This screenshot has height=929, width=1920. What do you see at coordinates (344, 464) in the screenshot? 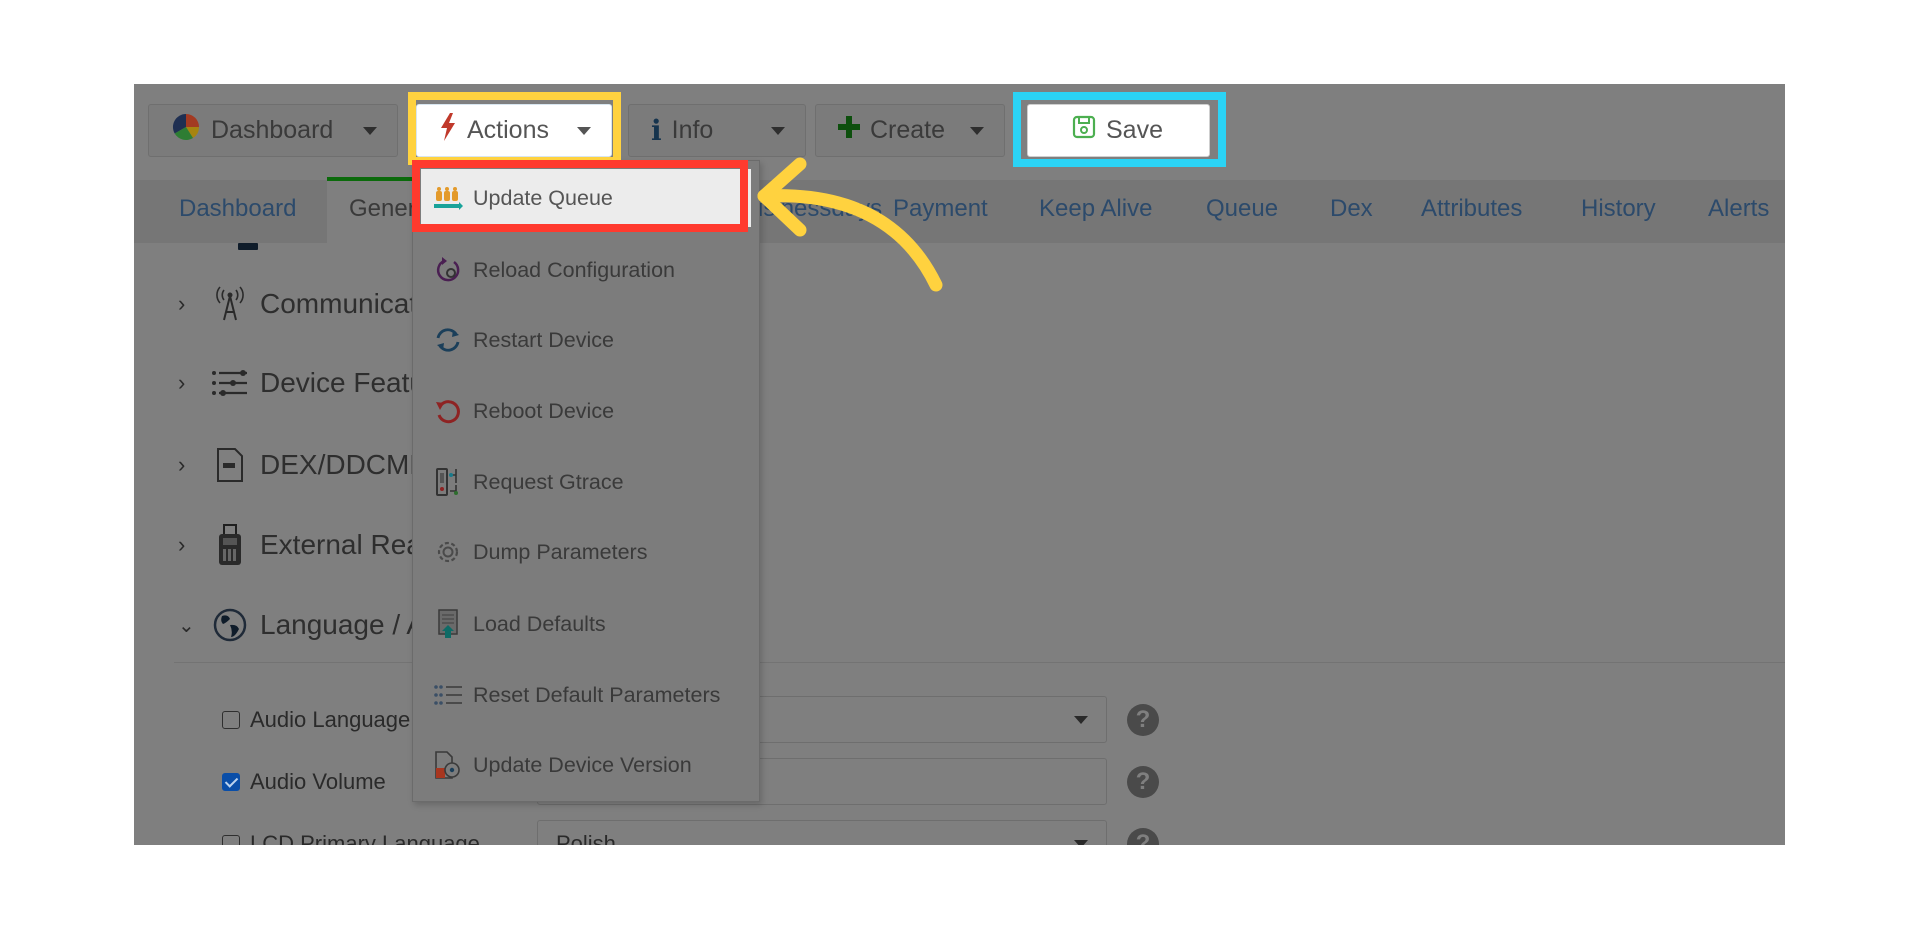
I see `accordion-label: DEX/DDCMP` at bounding box center [344, 464].